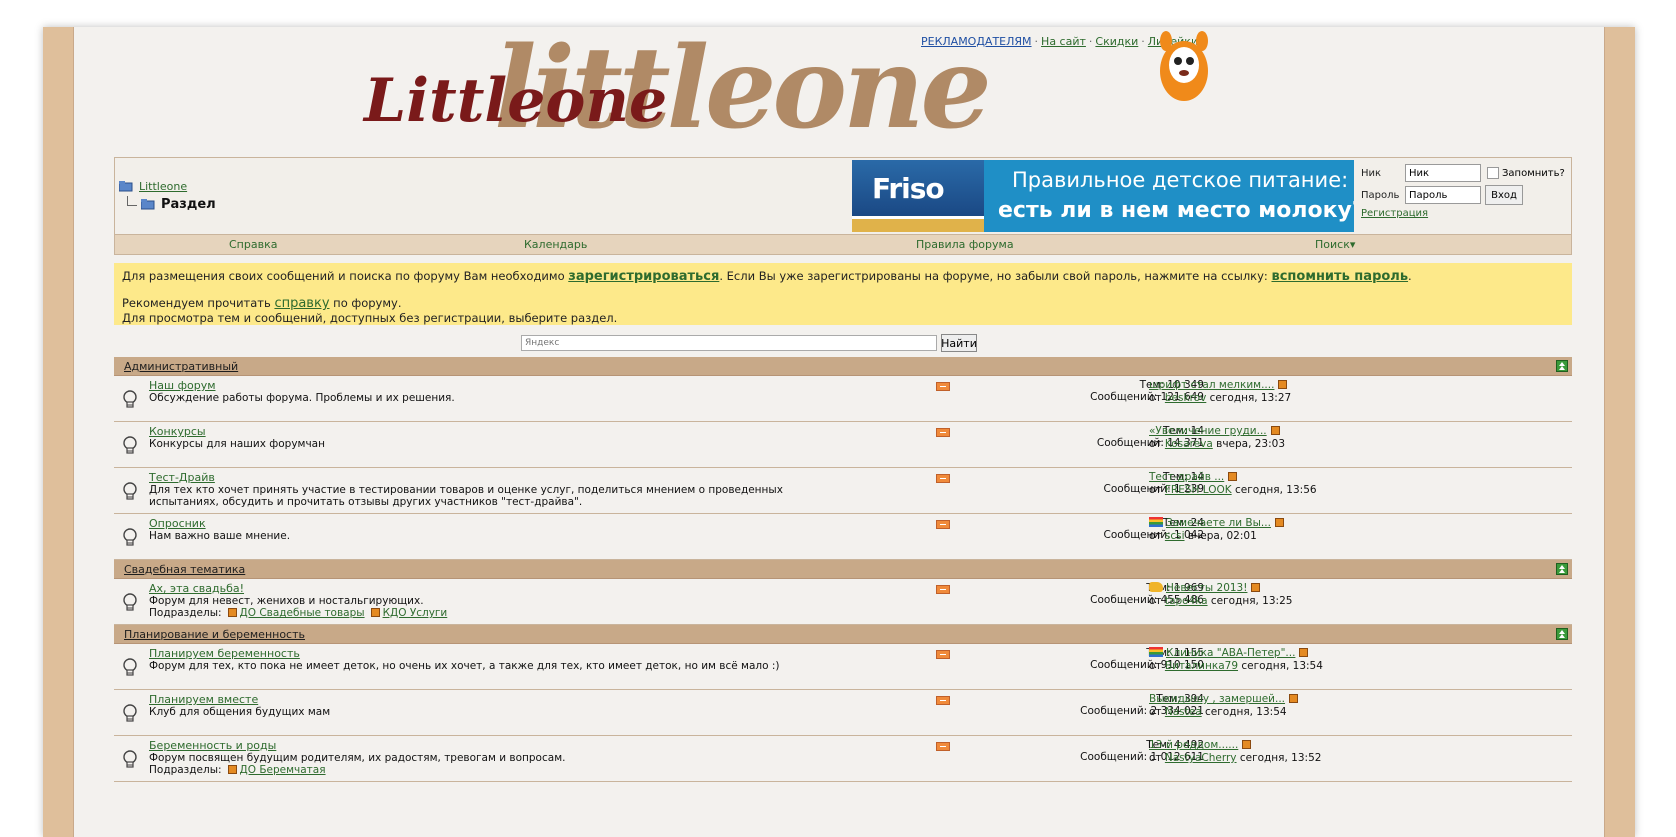  I want to click on breadcrumb: Littleone Раздел, so click(167, 195).